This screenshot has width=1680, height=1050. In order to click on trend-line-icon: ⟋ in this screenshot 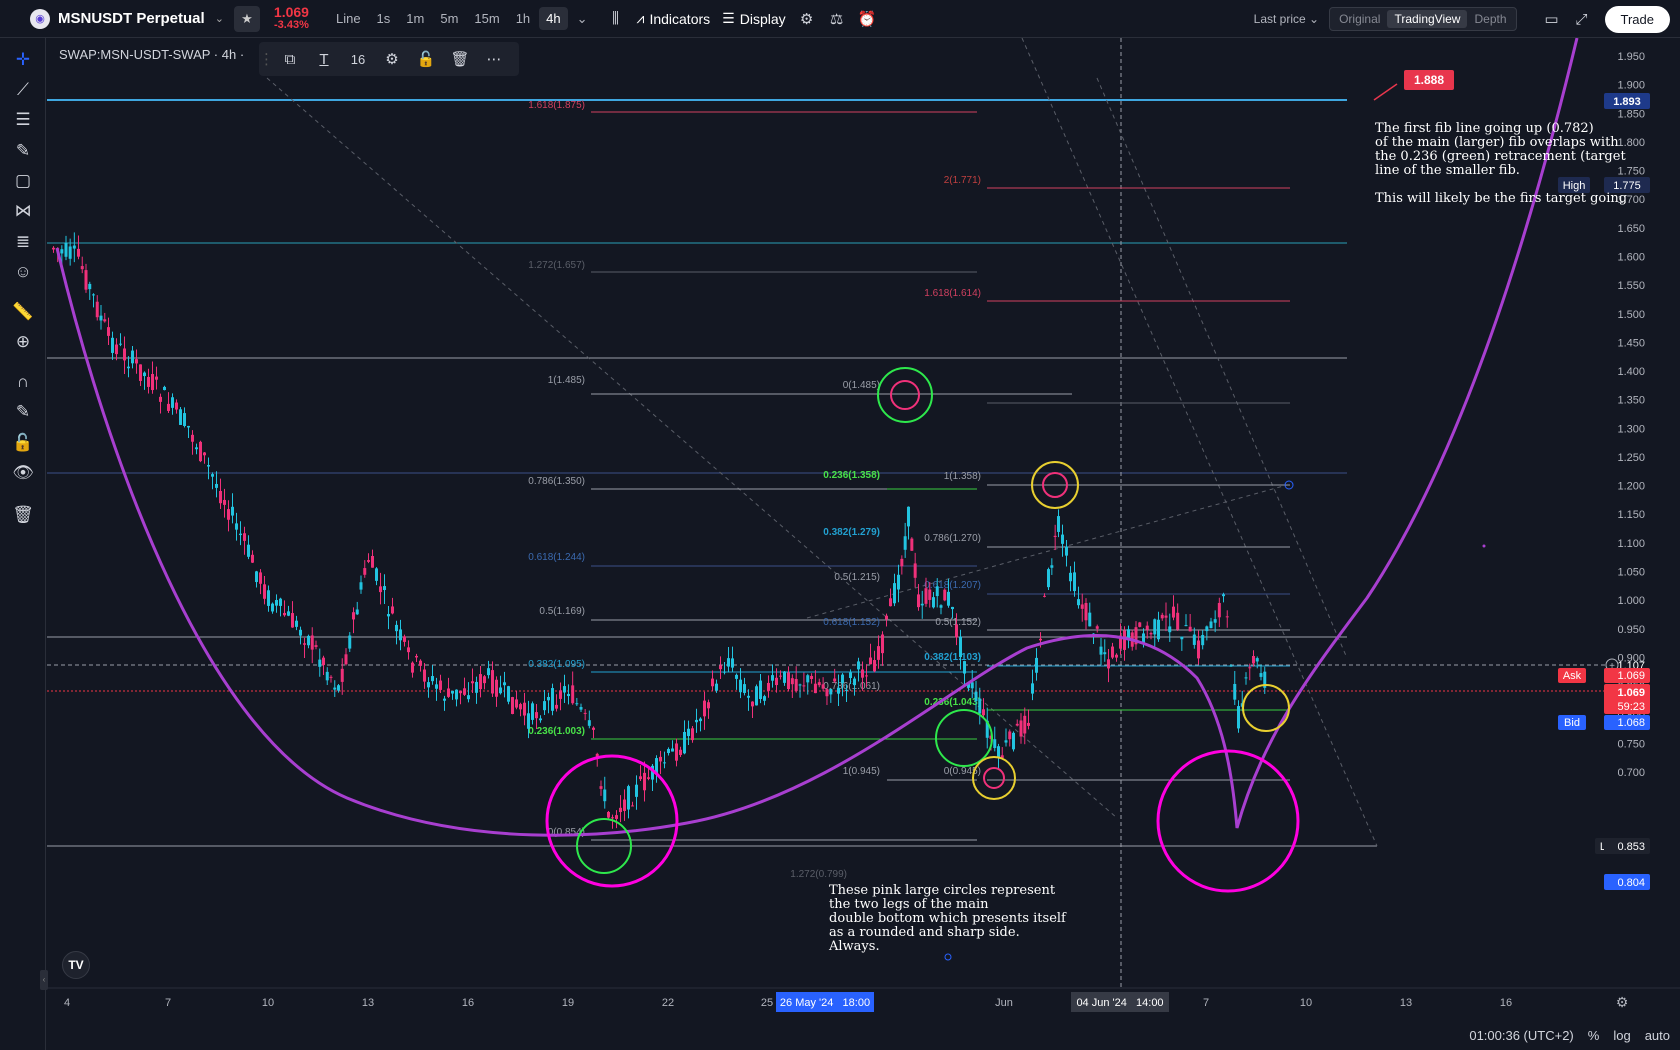, I will do `click(23, 90)`.